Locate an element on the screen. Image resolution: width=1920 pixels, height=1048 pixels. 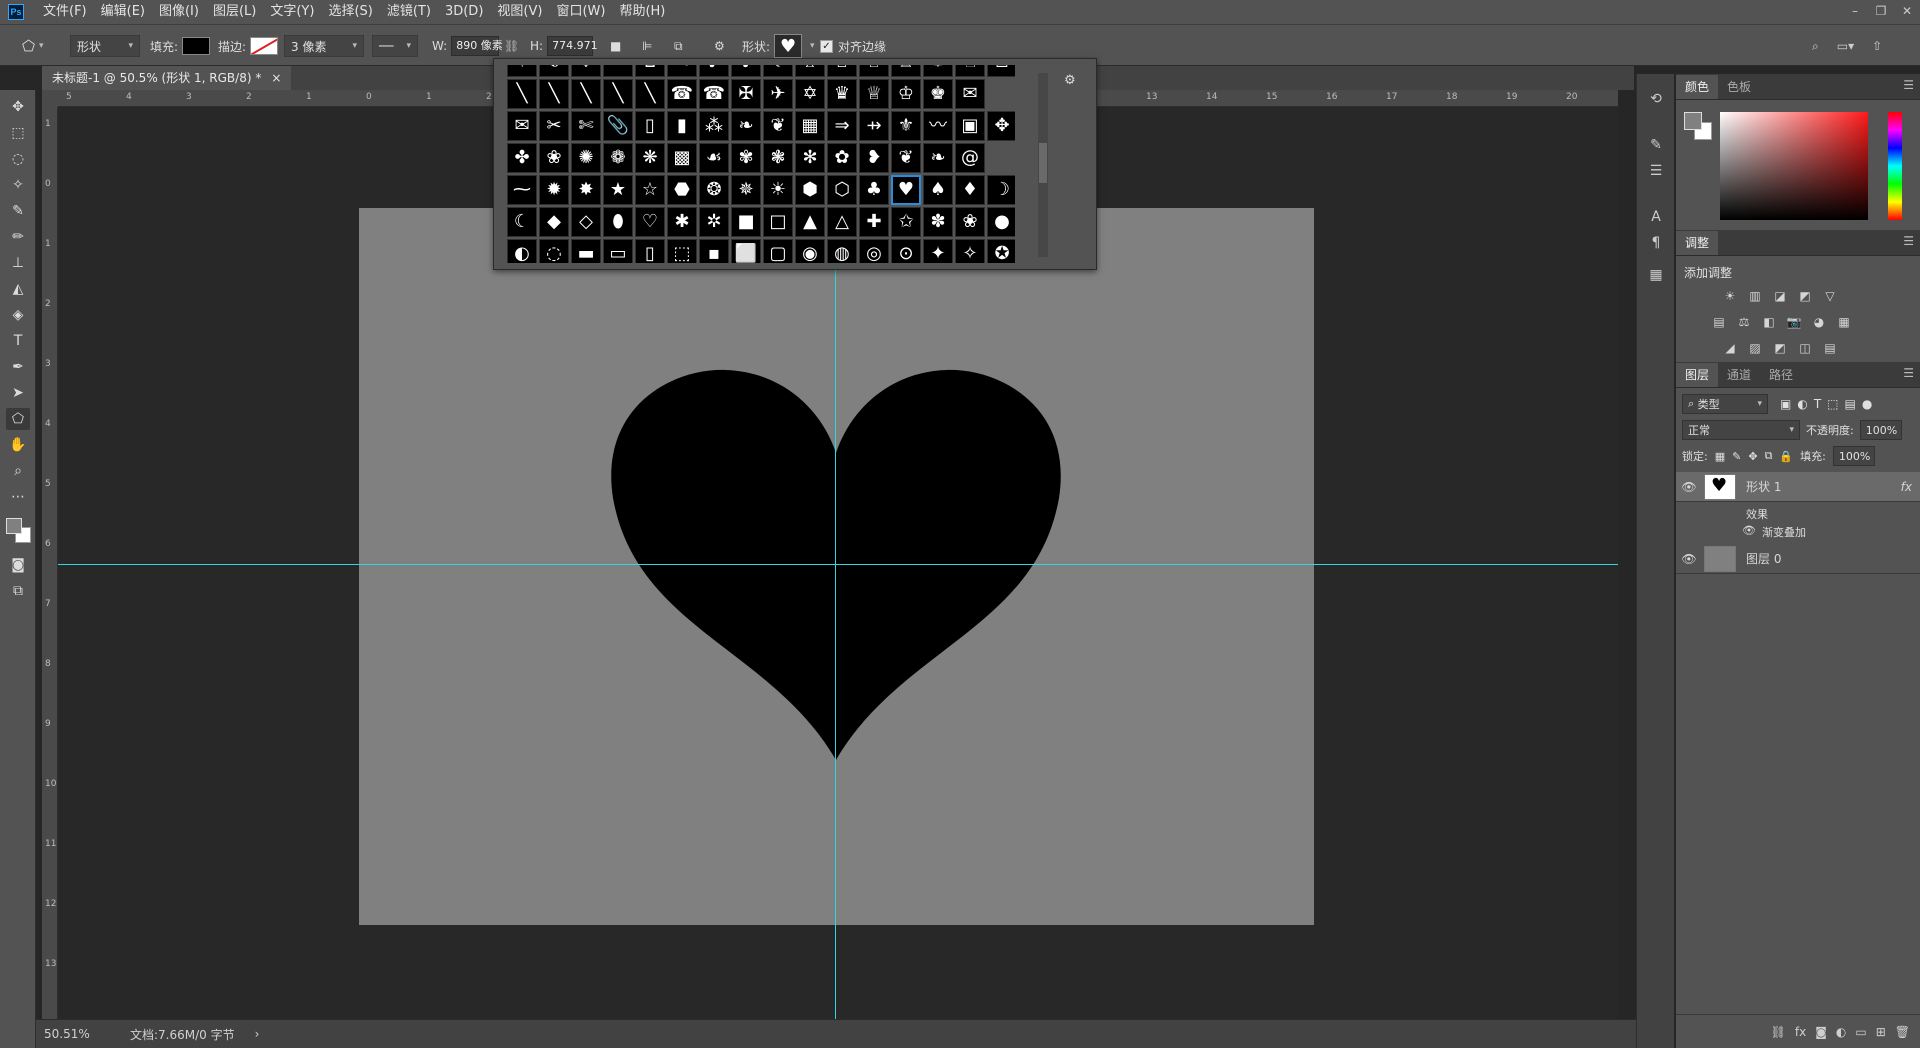
shape-cell: ▭ is located at coordinates (618, 251).